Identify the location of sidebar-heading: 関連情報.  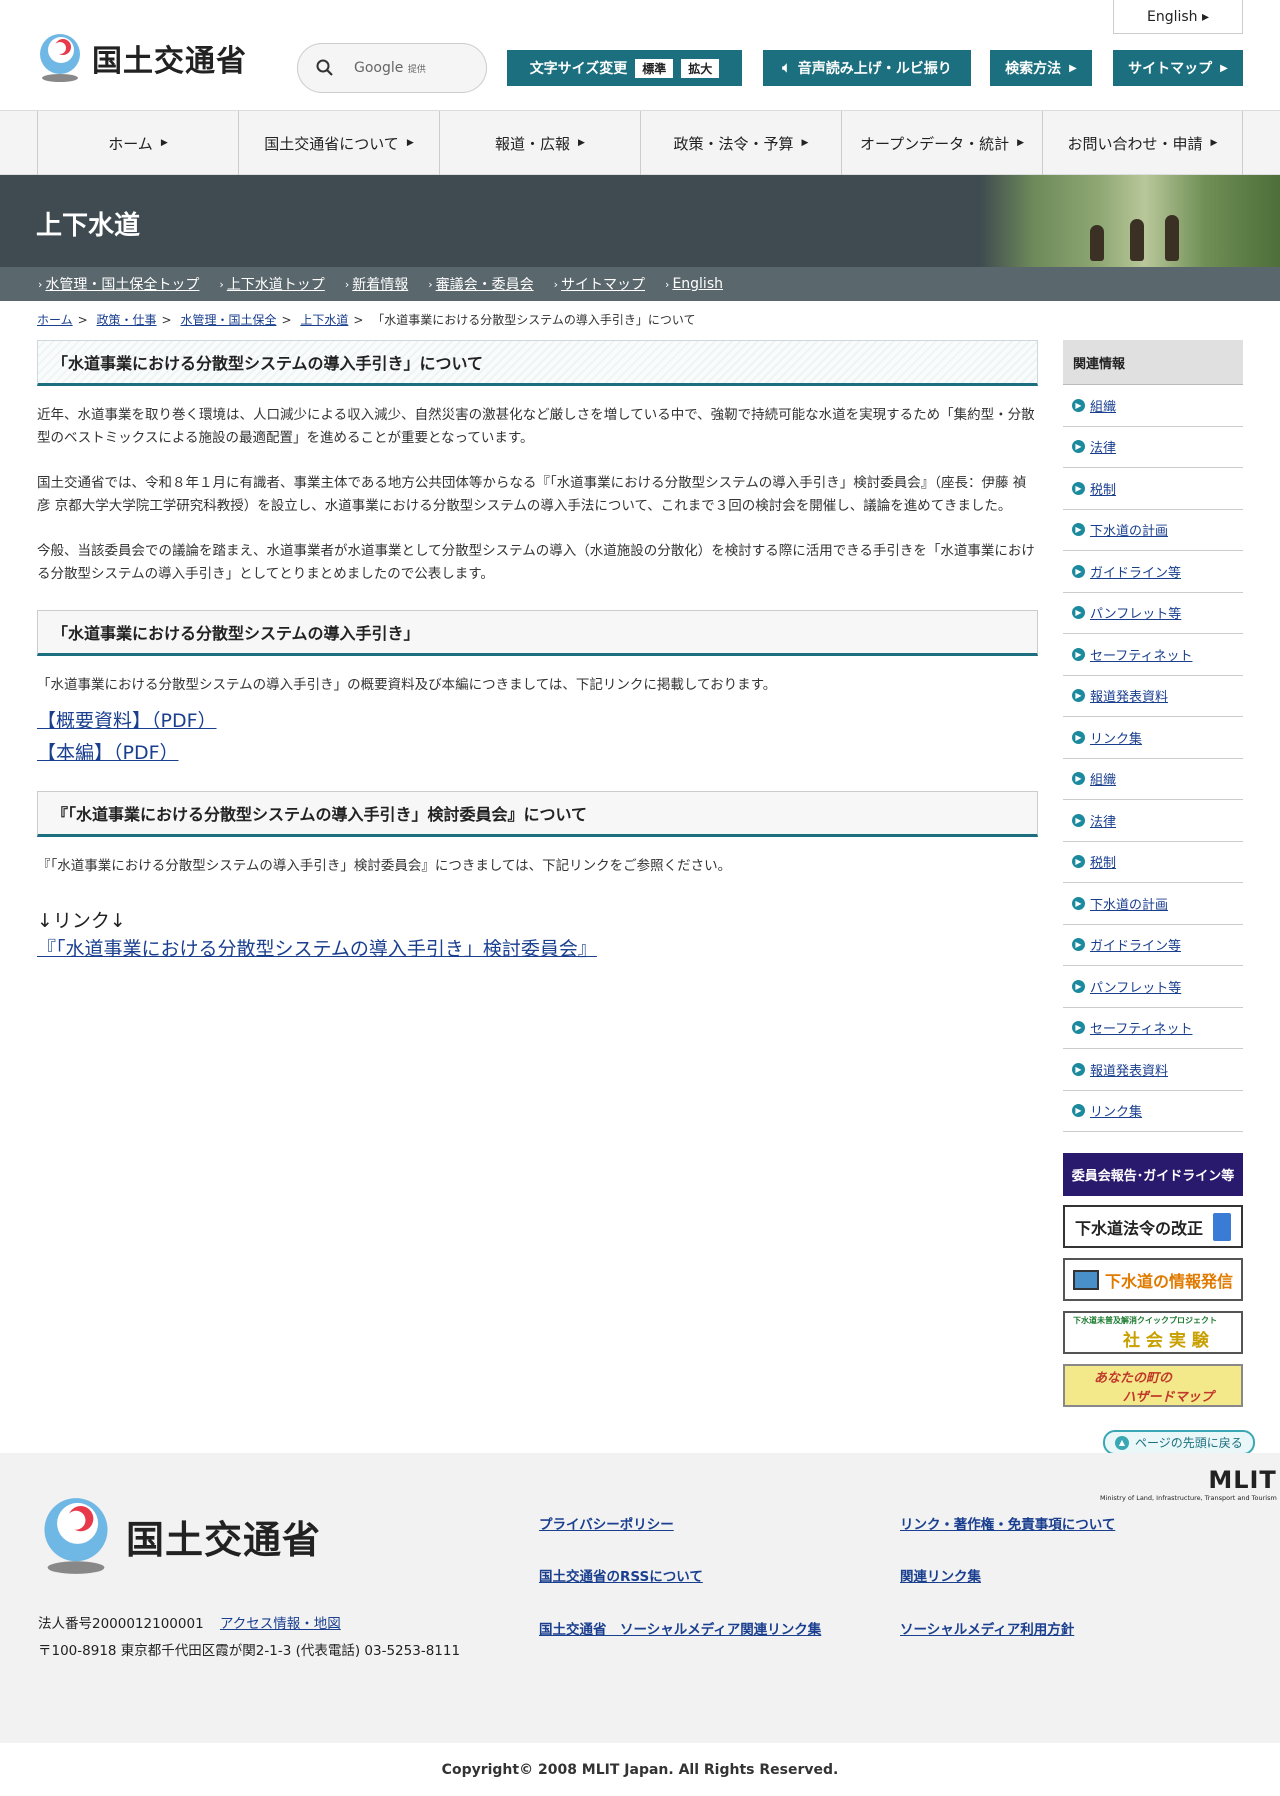
(1153, 362).